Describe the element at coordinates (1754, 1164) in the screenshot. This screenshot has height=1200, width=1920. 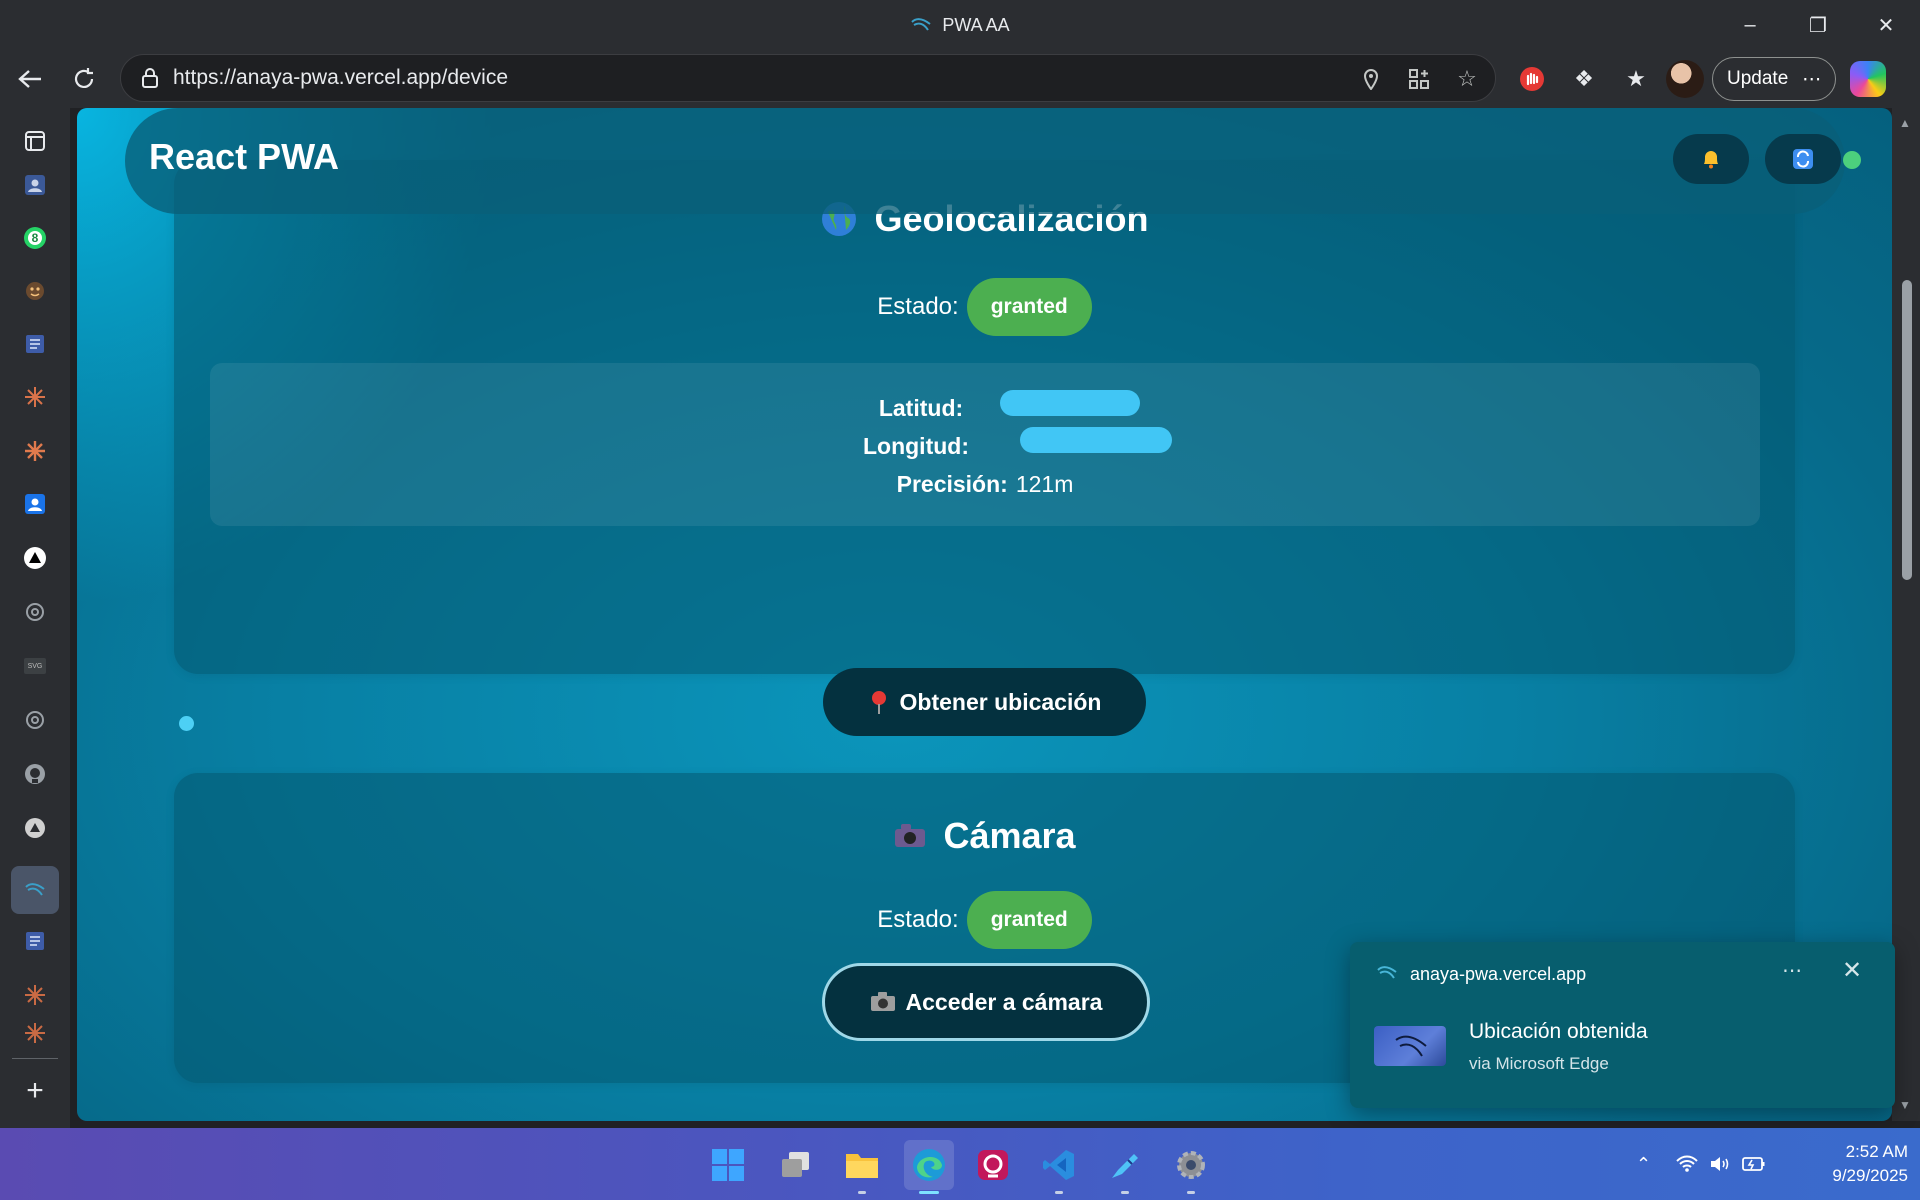
I see `battery-icon` at that location.